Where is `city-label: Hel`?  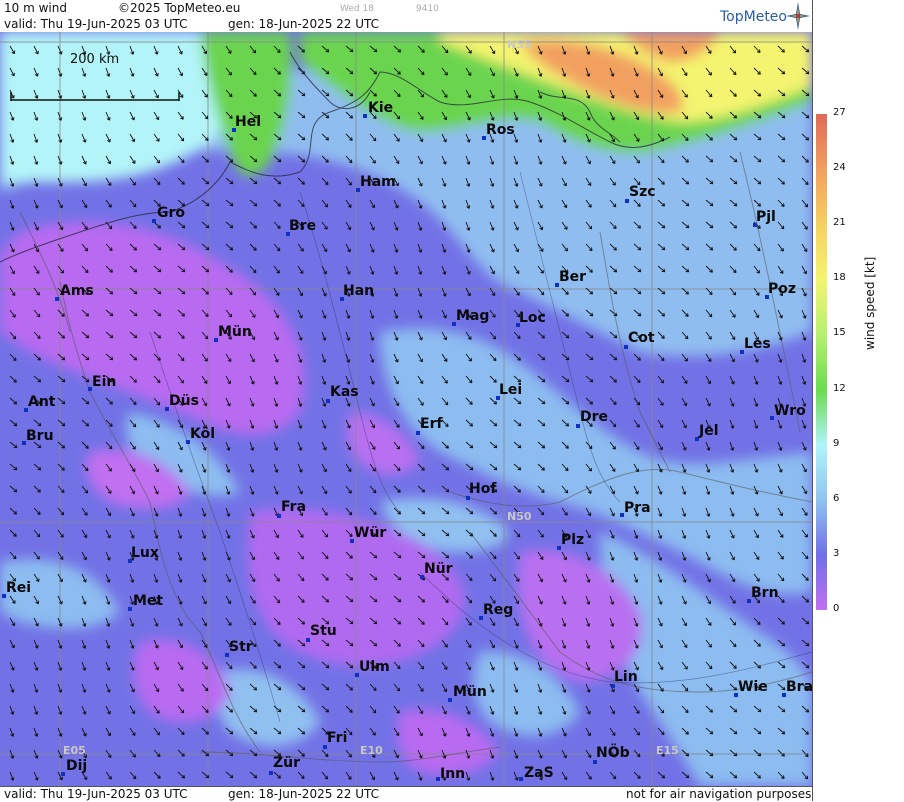 city-label: Hel is located at coordinates (248, 122).